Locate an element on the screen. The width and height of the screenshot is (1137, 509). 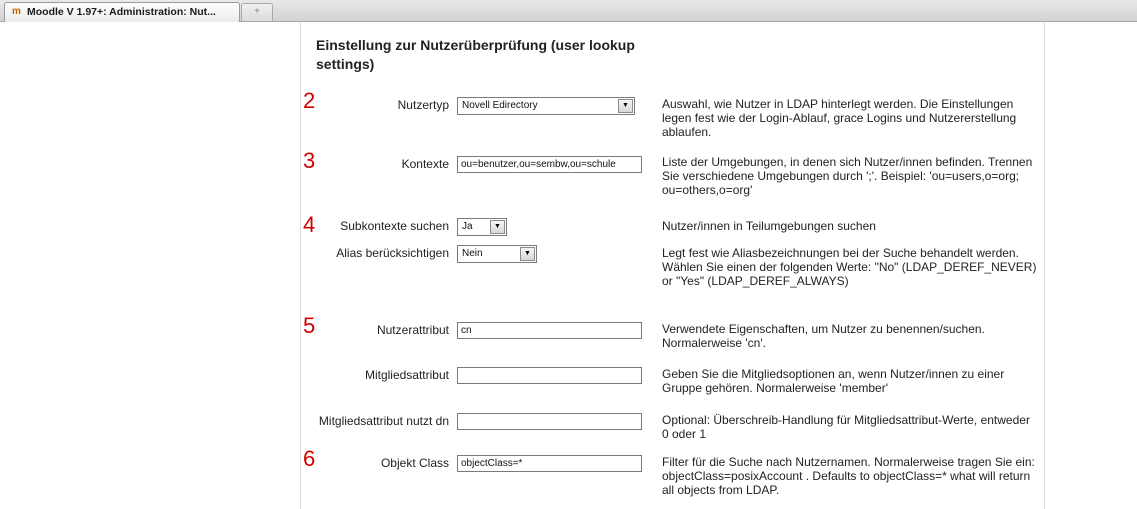
user-type-label: Nutzertyp is located at coordinates (423, 105).